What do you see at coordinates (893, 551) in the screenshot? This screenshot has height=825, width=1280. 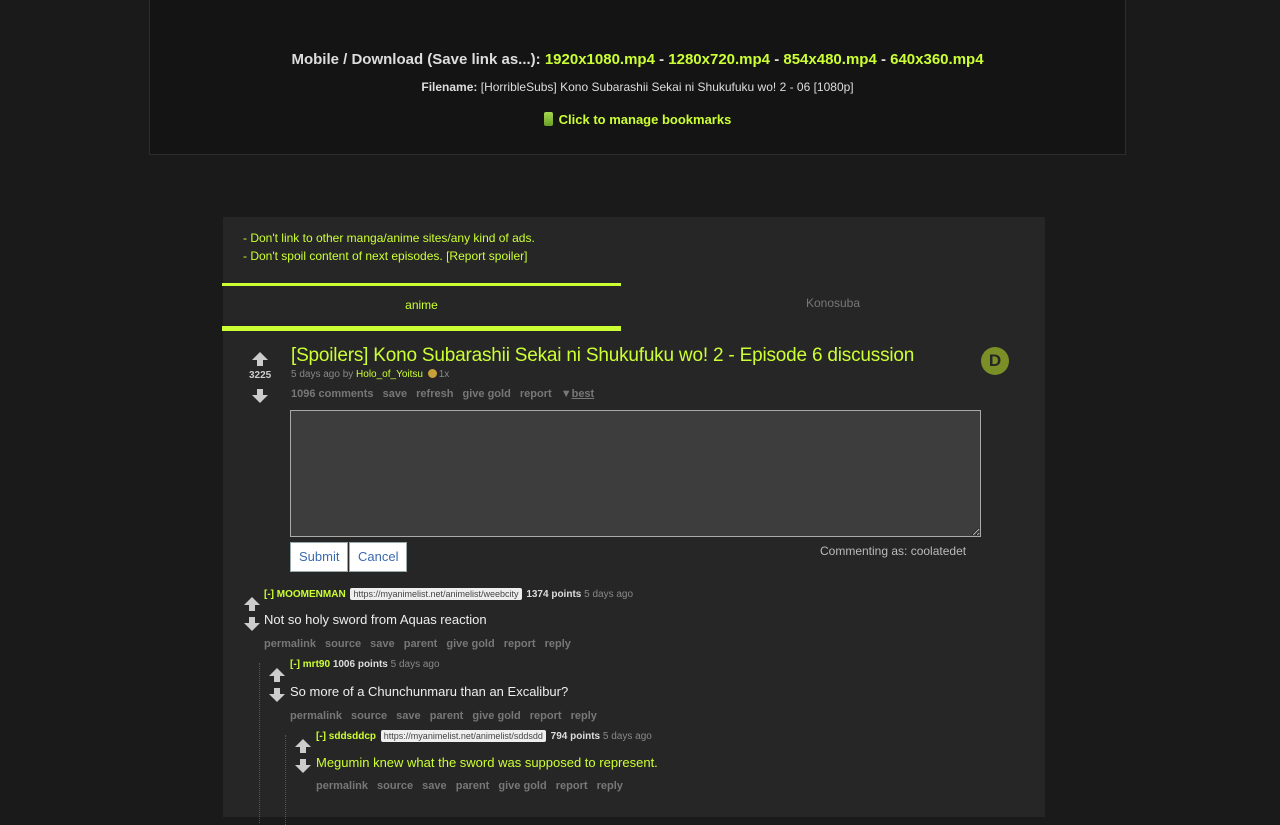 I see `commenting-as: Commenting as: coolatedet` at bounding box center [893, 551].